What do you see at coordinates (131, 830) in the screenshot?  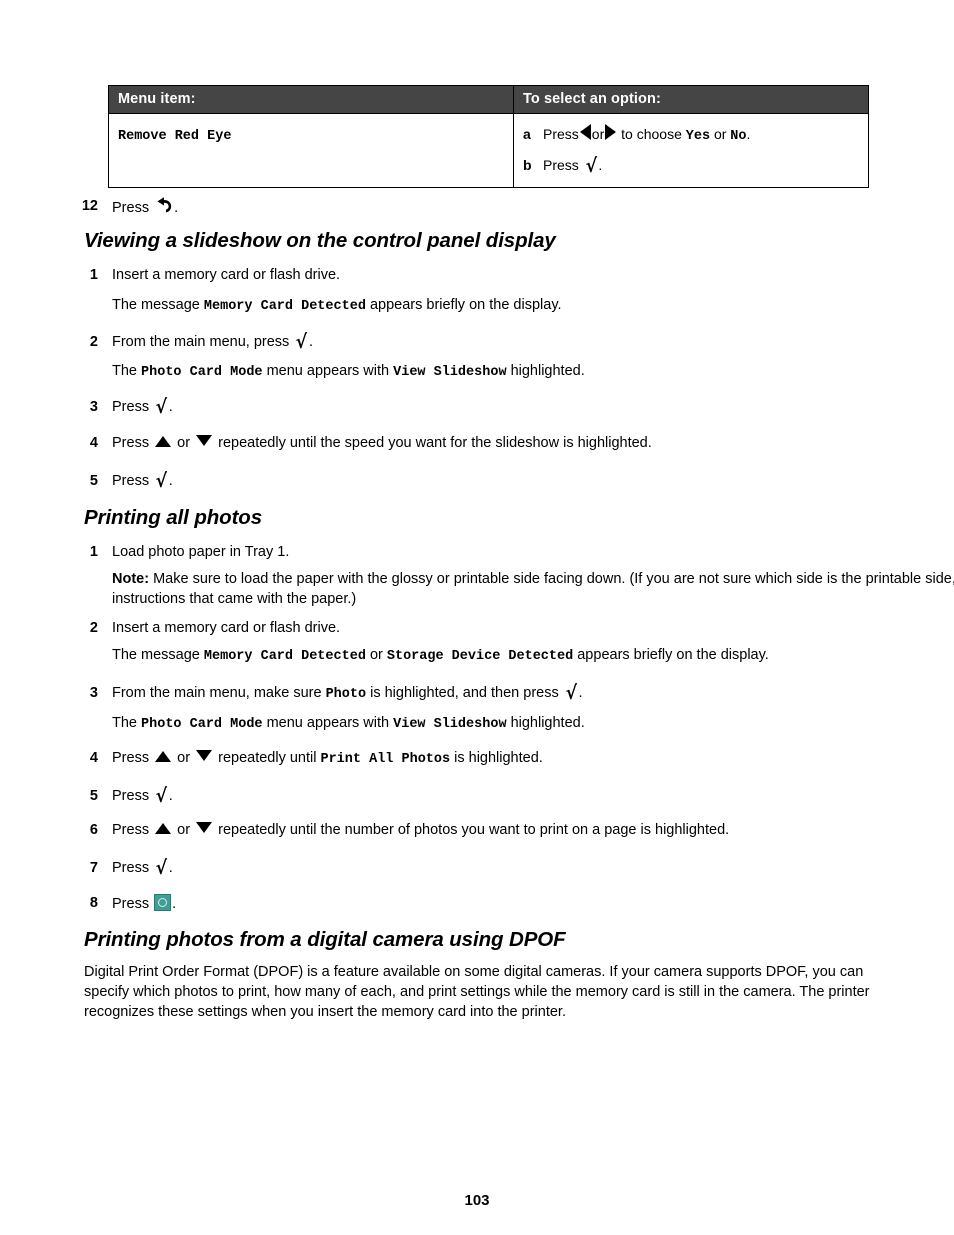 I see `printall-step-6-pre: Press` at bounding box center [131, 830].